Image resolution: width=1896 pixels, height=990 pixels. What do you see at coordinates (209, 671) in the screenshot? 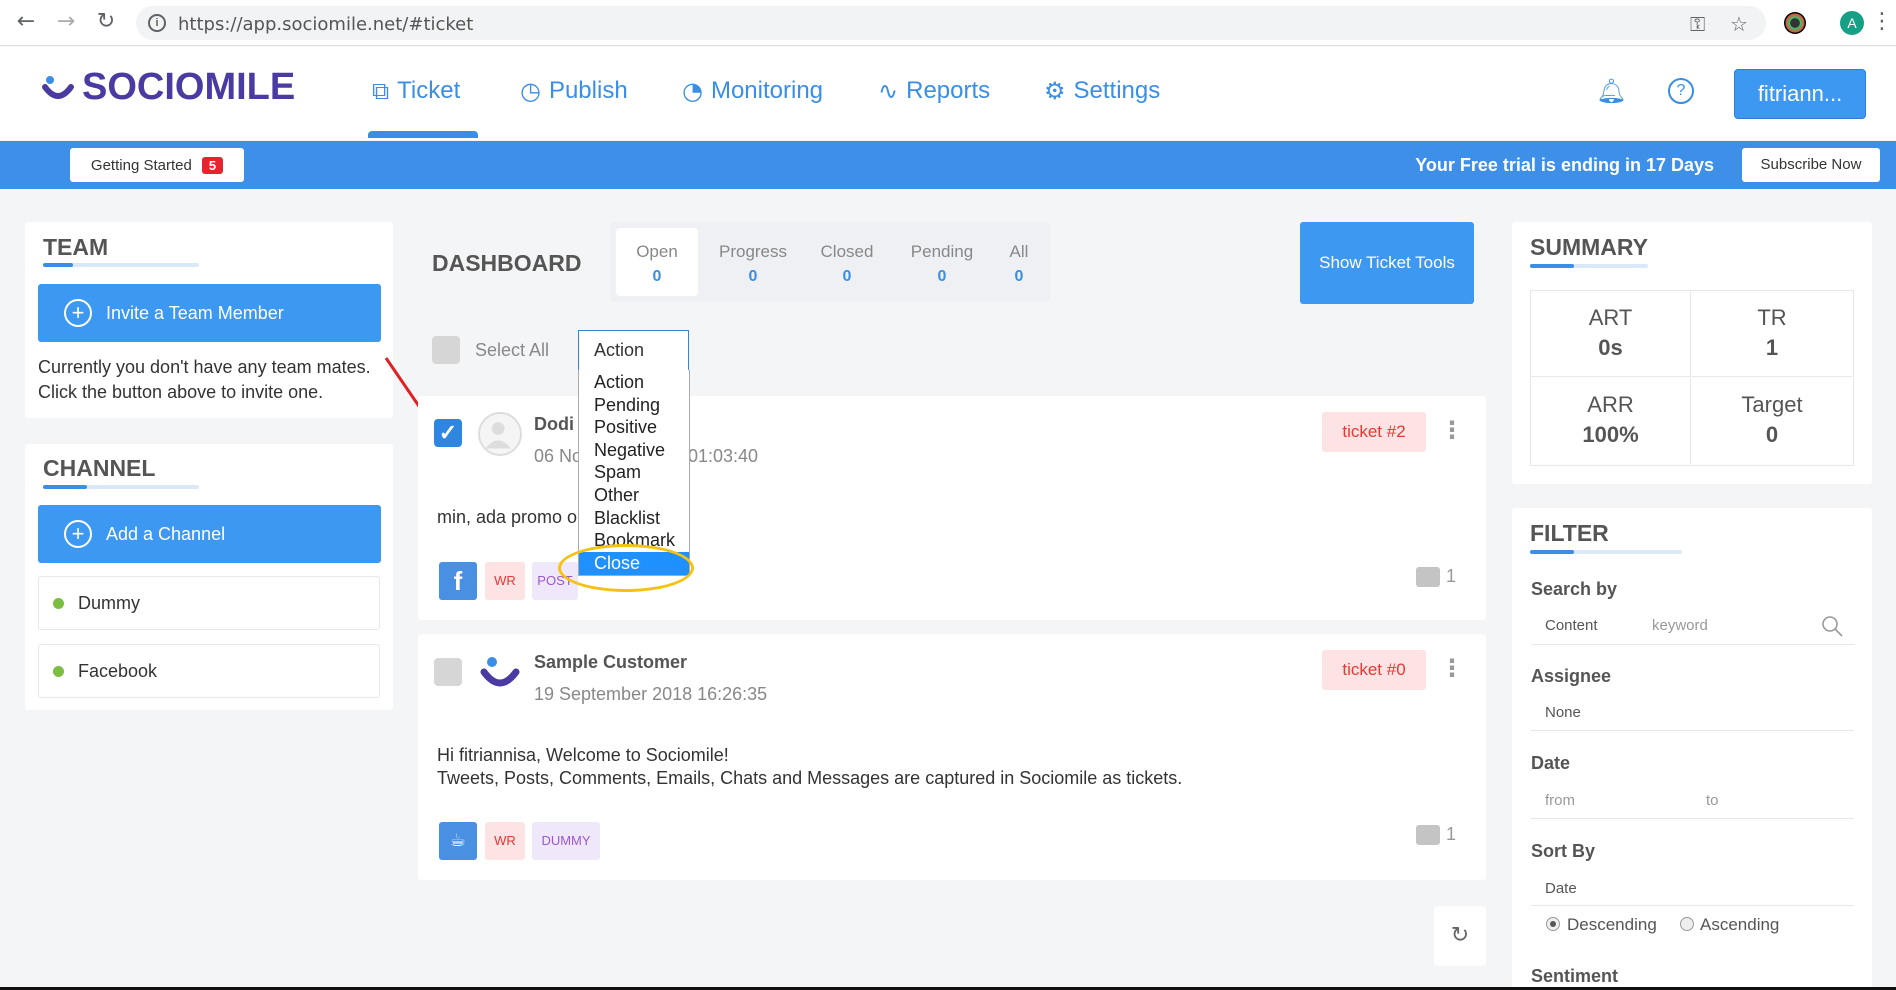
I see `channel-item-facebook: Facebook` at bounding box center [209, 671].